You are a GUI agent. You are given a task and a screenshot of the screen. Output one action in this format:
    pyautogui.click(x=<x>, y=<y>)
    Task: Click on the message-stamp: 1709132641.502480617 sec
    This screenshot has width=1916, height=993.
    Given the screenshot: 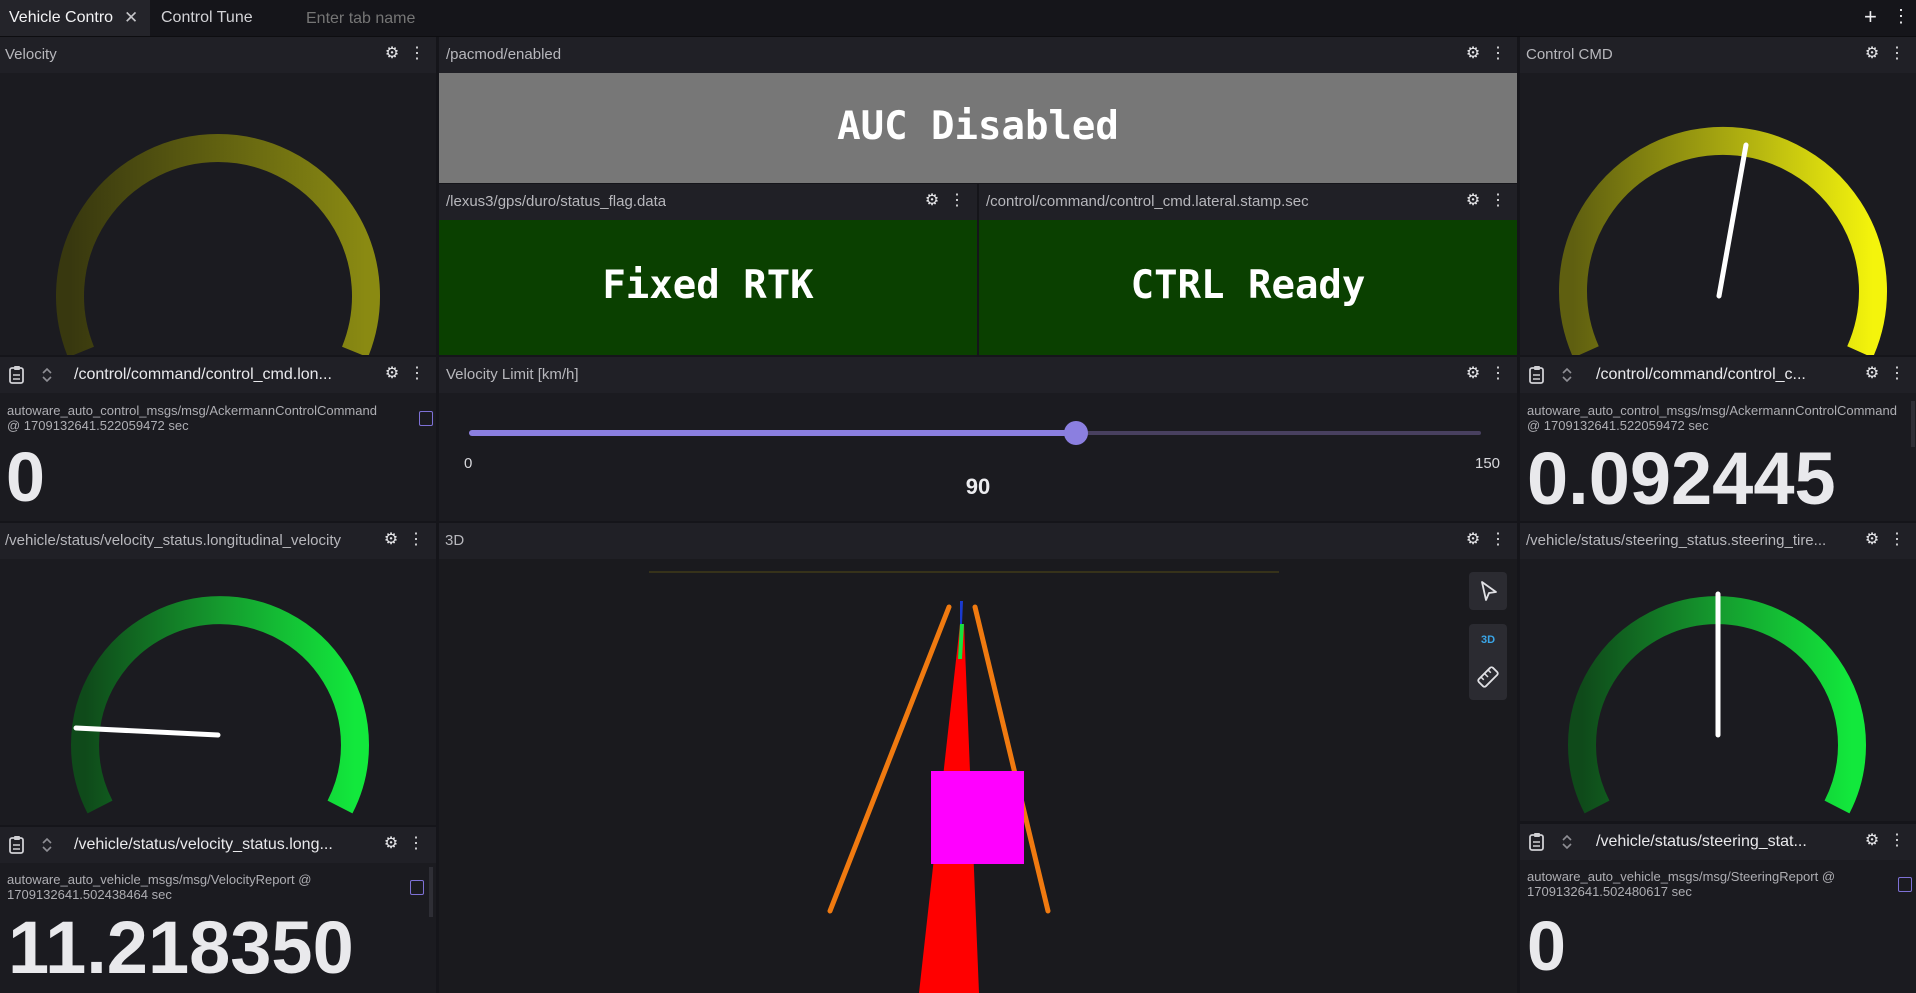 What is the action you would take?
    pyautogui.click(x=1609, y=891)
    